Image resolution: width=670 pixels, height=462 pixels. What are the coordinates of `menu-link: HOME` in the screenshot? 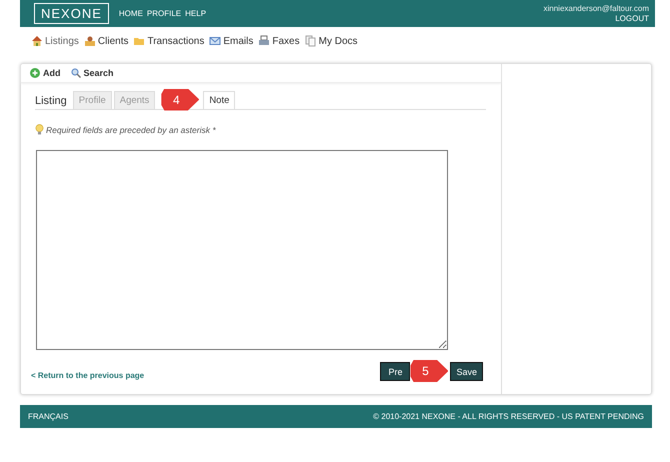 It's located at (130, 13).